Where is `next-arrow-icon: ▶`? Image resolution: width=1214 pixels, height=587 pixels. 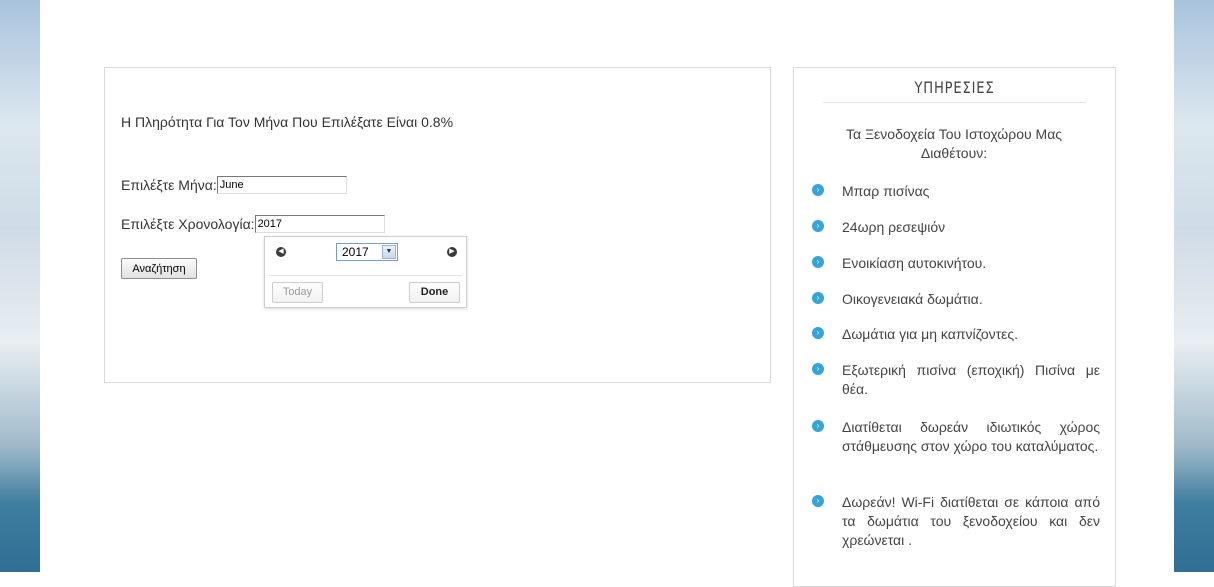 next-arrow-icon: ▶ is located at coordinates (452, 252).